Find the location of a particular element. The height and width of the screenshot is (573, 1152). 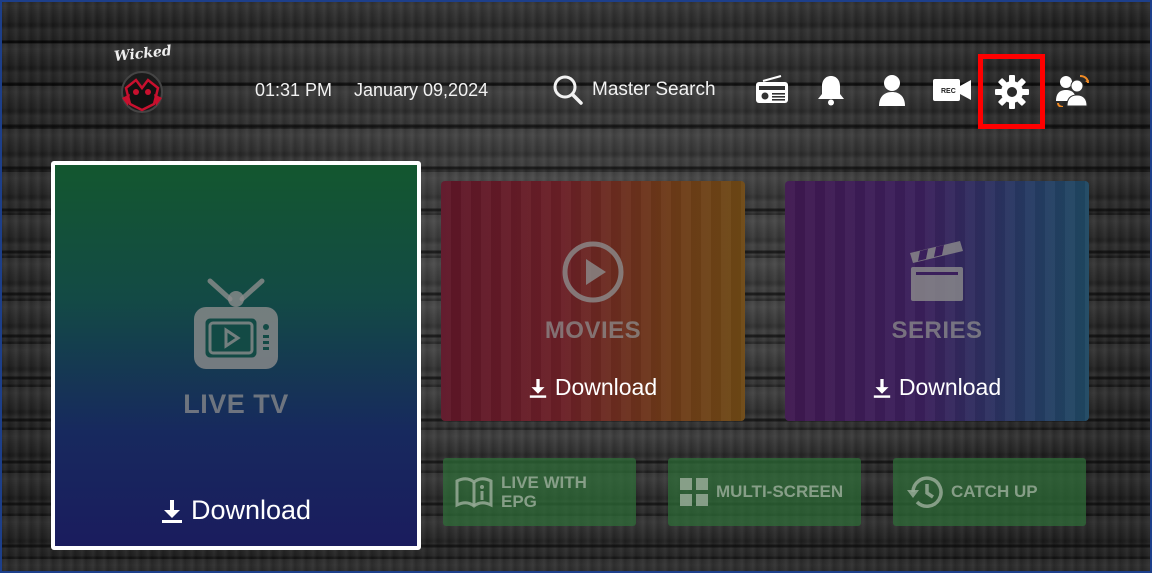

settings-button is located at coordinates (1011, 91).